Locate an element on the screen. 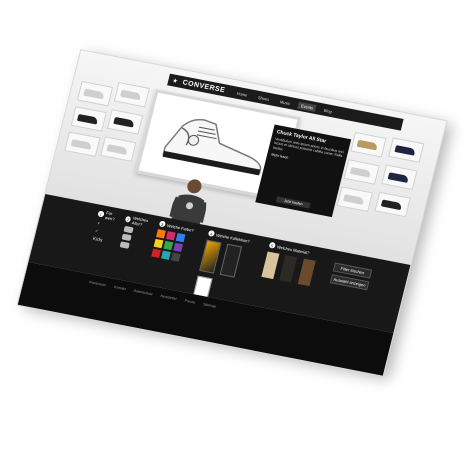 This screenshot has height=474, width=465. step-number: 5 is located at coordinates (272, 245).